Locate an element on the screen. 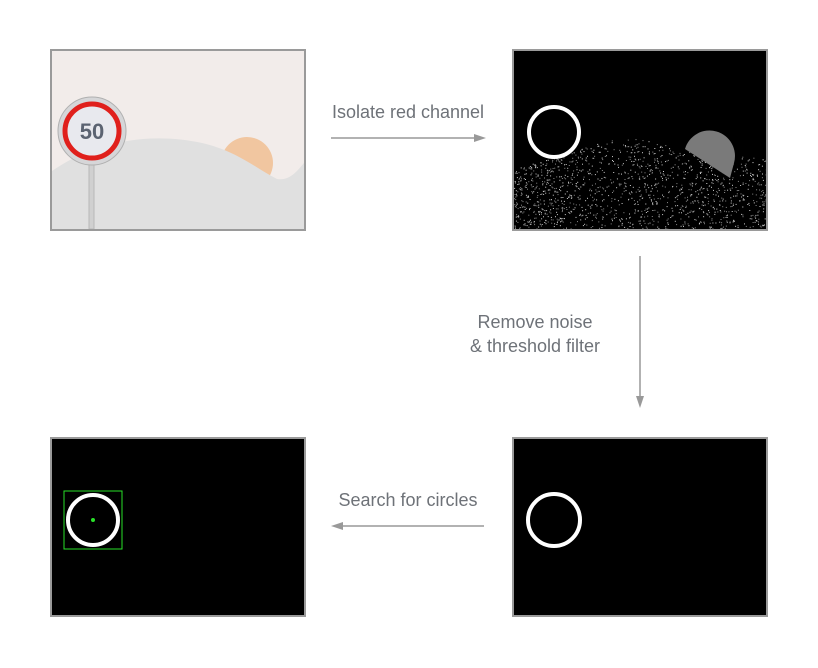 The height and width of the screenshot is (668, 818). arrow-right is located at coordinates (408, 138).